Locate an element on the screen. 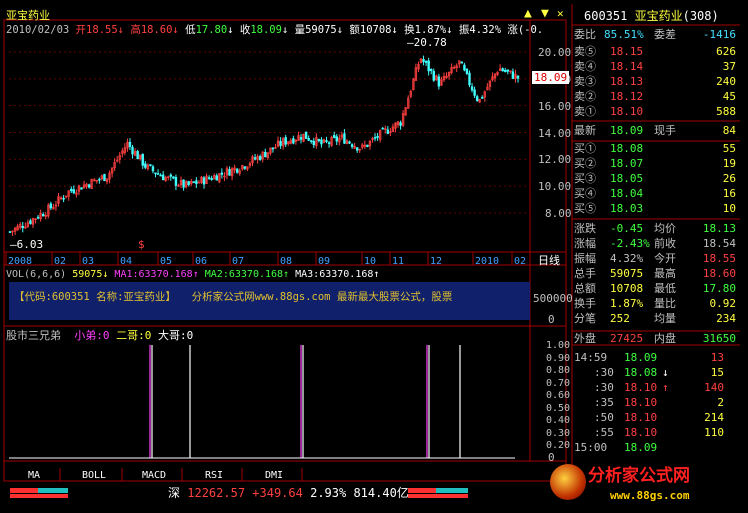 This screenshot has height=513, width=748. stat-row: 总额 10708 最低 17.80 is located at coordinates (655, 288).